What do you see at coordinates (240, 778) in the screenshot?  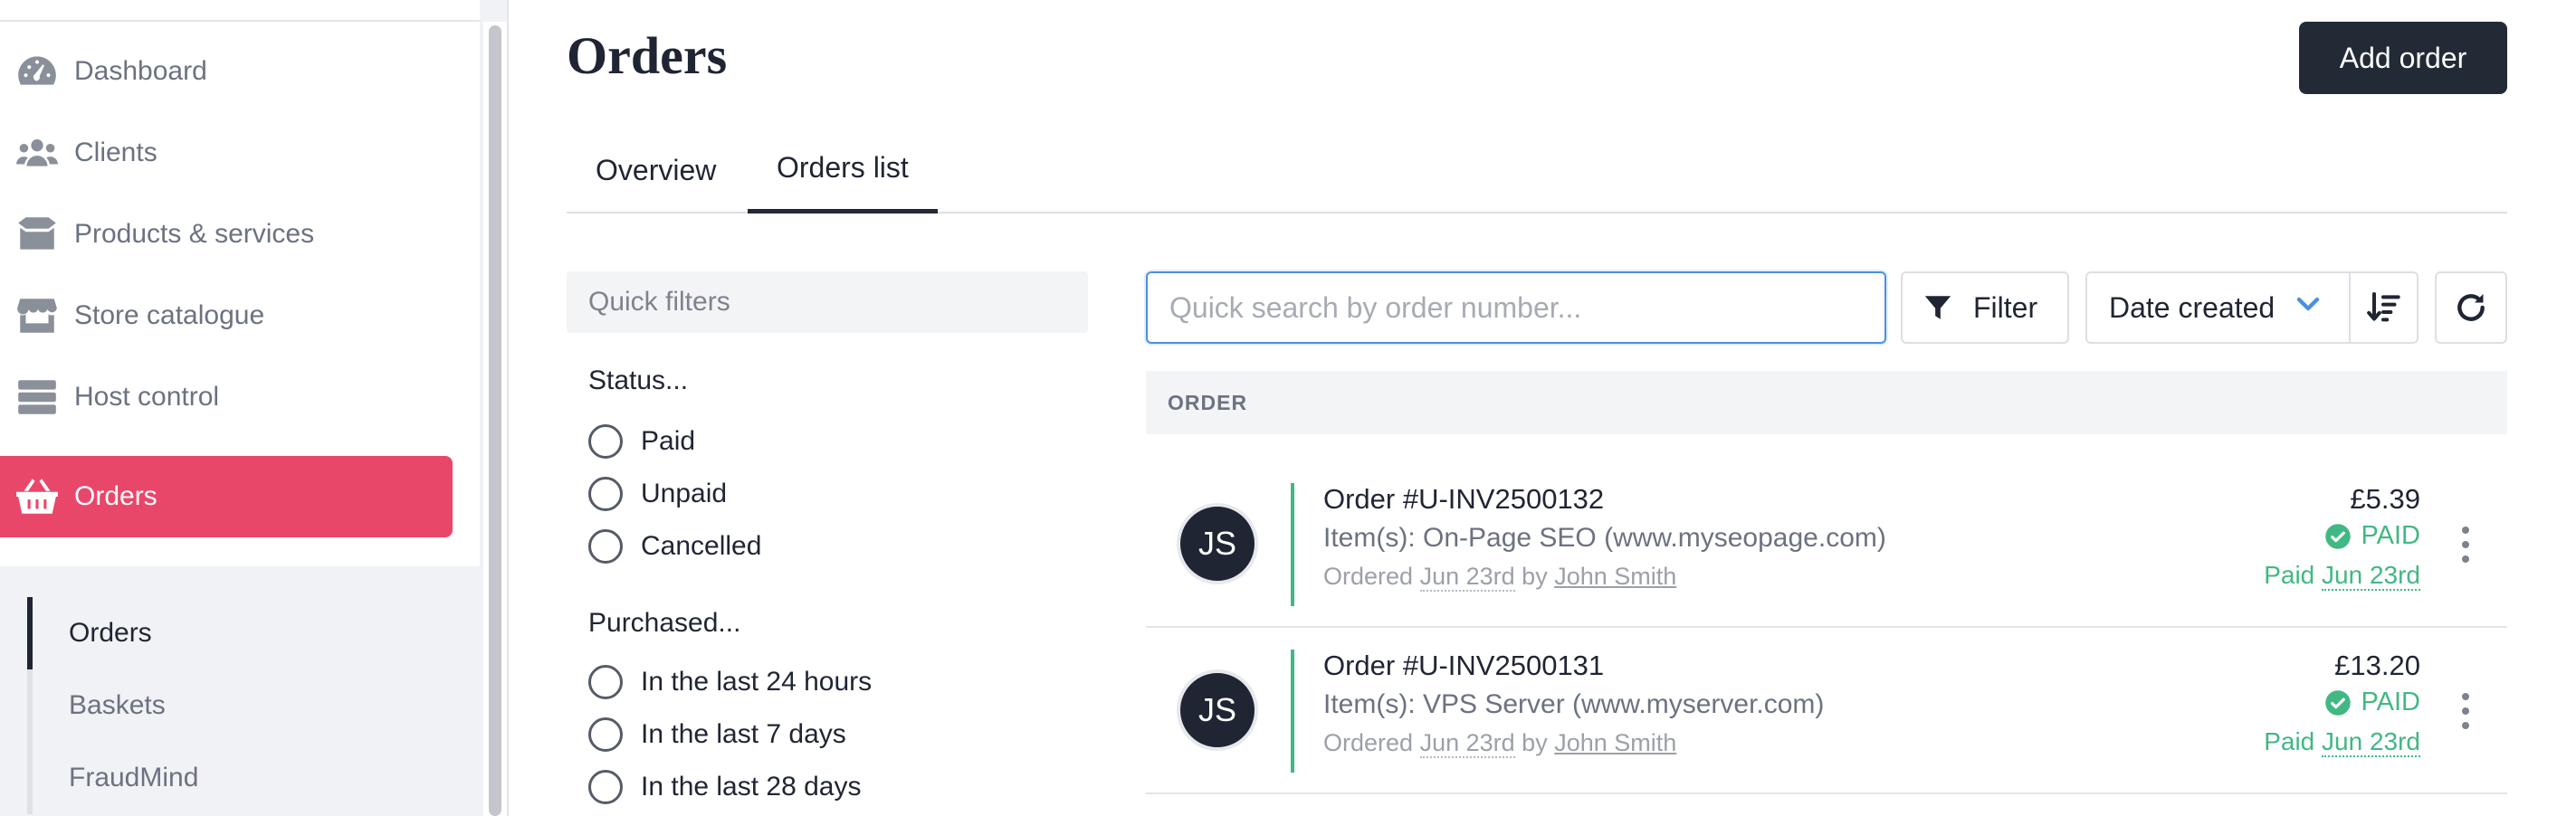 I see `subnav-item-fraudmind: FraudMind` at bounding box center [240, 778].